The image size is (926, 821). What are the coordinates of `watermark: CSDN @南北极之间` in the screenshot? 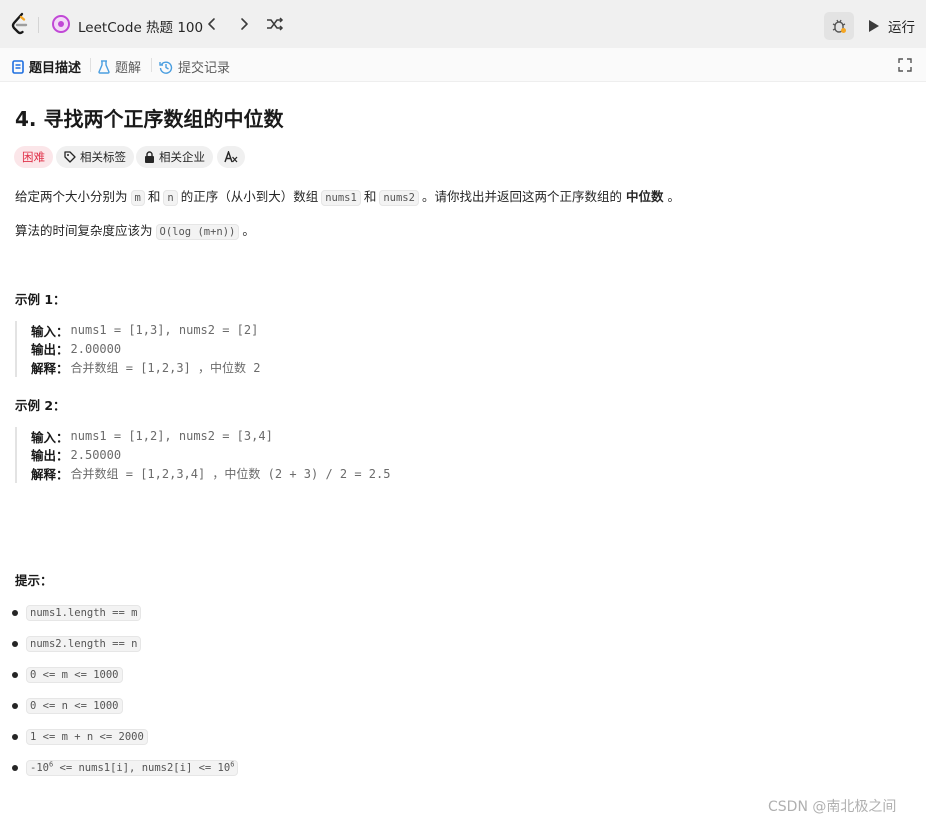 It's located at (832, 807).